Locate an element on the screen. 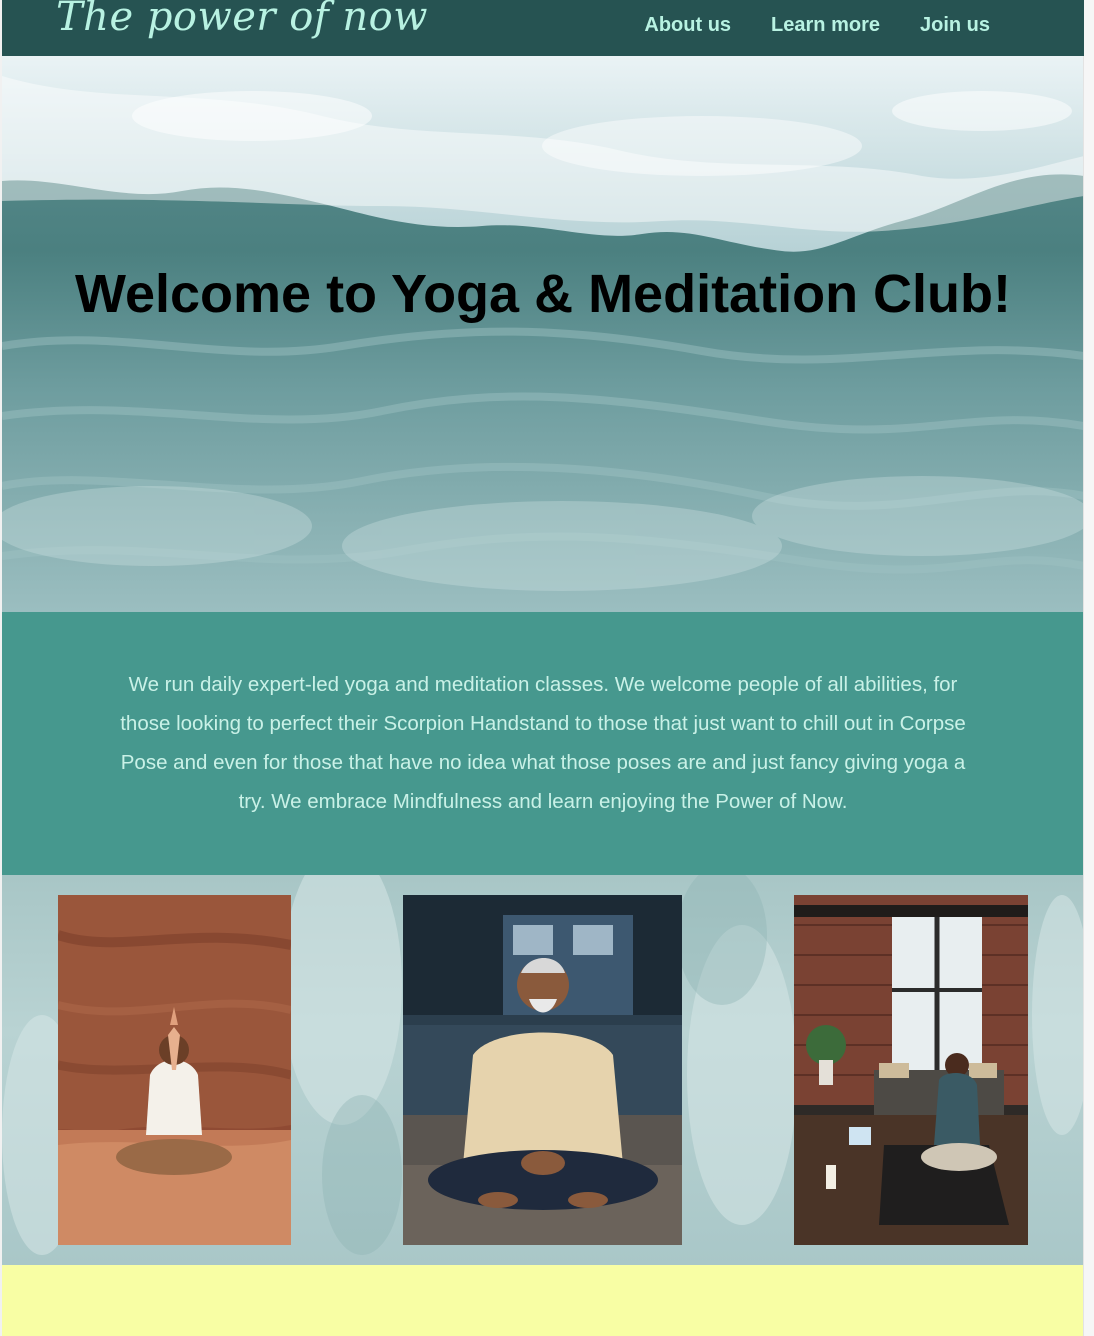 This screenshot has height=1336, width=1094. nav-link-learn-more: Learn more is located at coordinates (825, 25).